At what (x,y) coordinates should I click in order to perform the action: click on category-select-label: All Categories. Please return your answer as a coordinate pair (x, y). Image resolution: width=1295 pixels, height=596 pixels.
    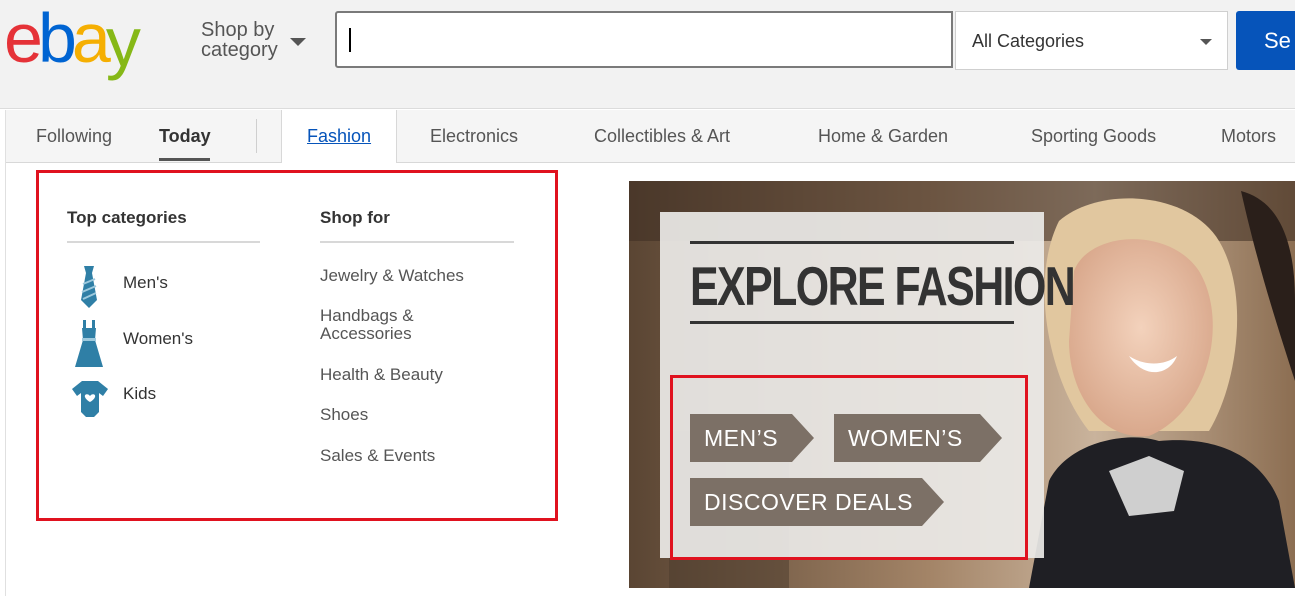
    Looking at the image, I should click on (1028, 41).